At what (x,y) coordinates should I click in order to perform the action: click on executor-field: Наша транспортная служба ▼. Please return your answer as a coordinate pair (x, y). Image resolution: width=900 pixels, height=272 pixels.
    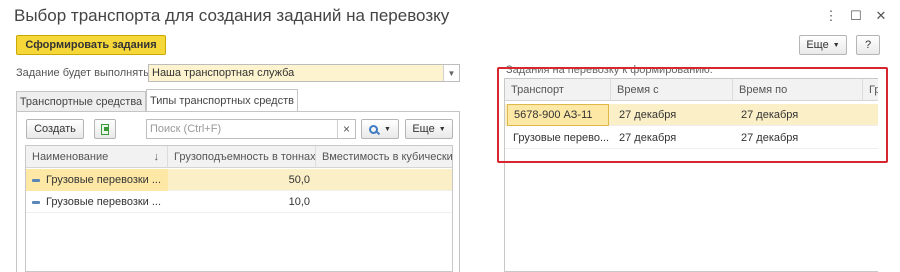
    Looking at the image, I should click on (304, 73).